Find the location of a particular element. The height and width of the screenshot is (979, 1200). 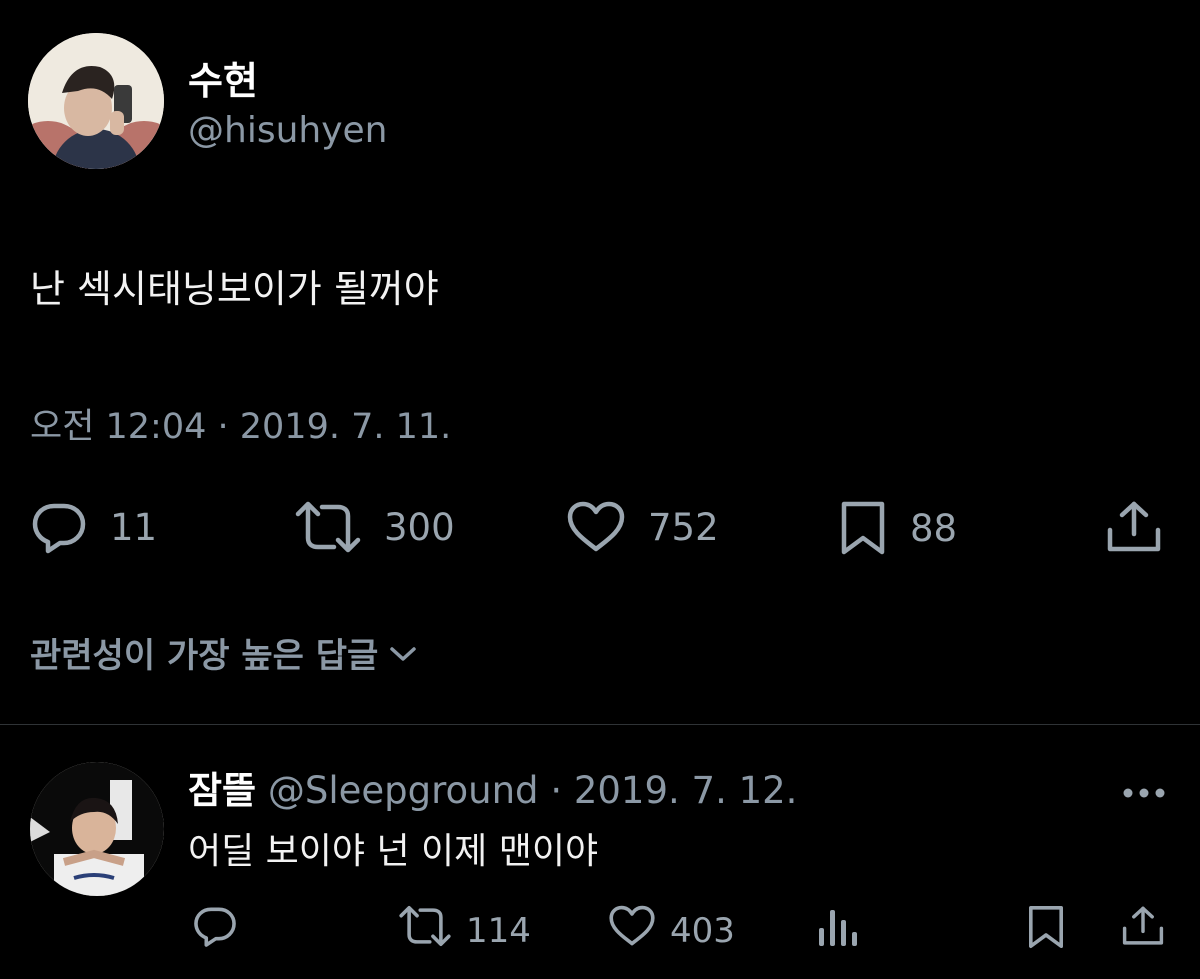

reply-header: 잠뜰 @Sleepground · 2019. 7. 12. is located at coordinates (492, 787).